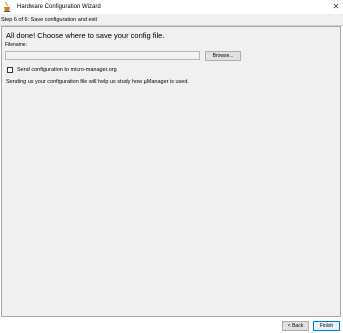 Image resolution: width=343 pixels, height=333 pixels. Describe the element at coordinates (49, 20) in the screenshot. I see `step-label: Step 6 of 6: Save configuration and exit` at that location.